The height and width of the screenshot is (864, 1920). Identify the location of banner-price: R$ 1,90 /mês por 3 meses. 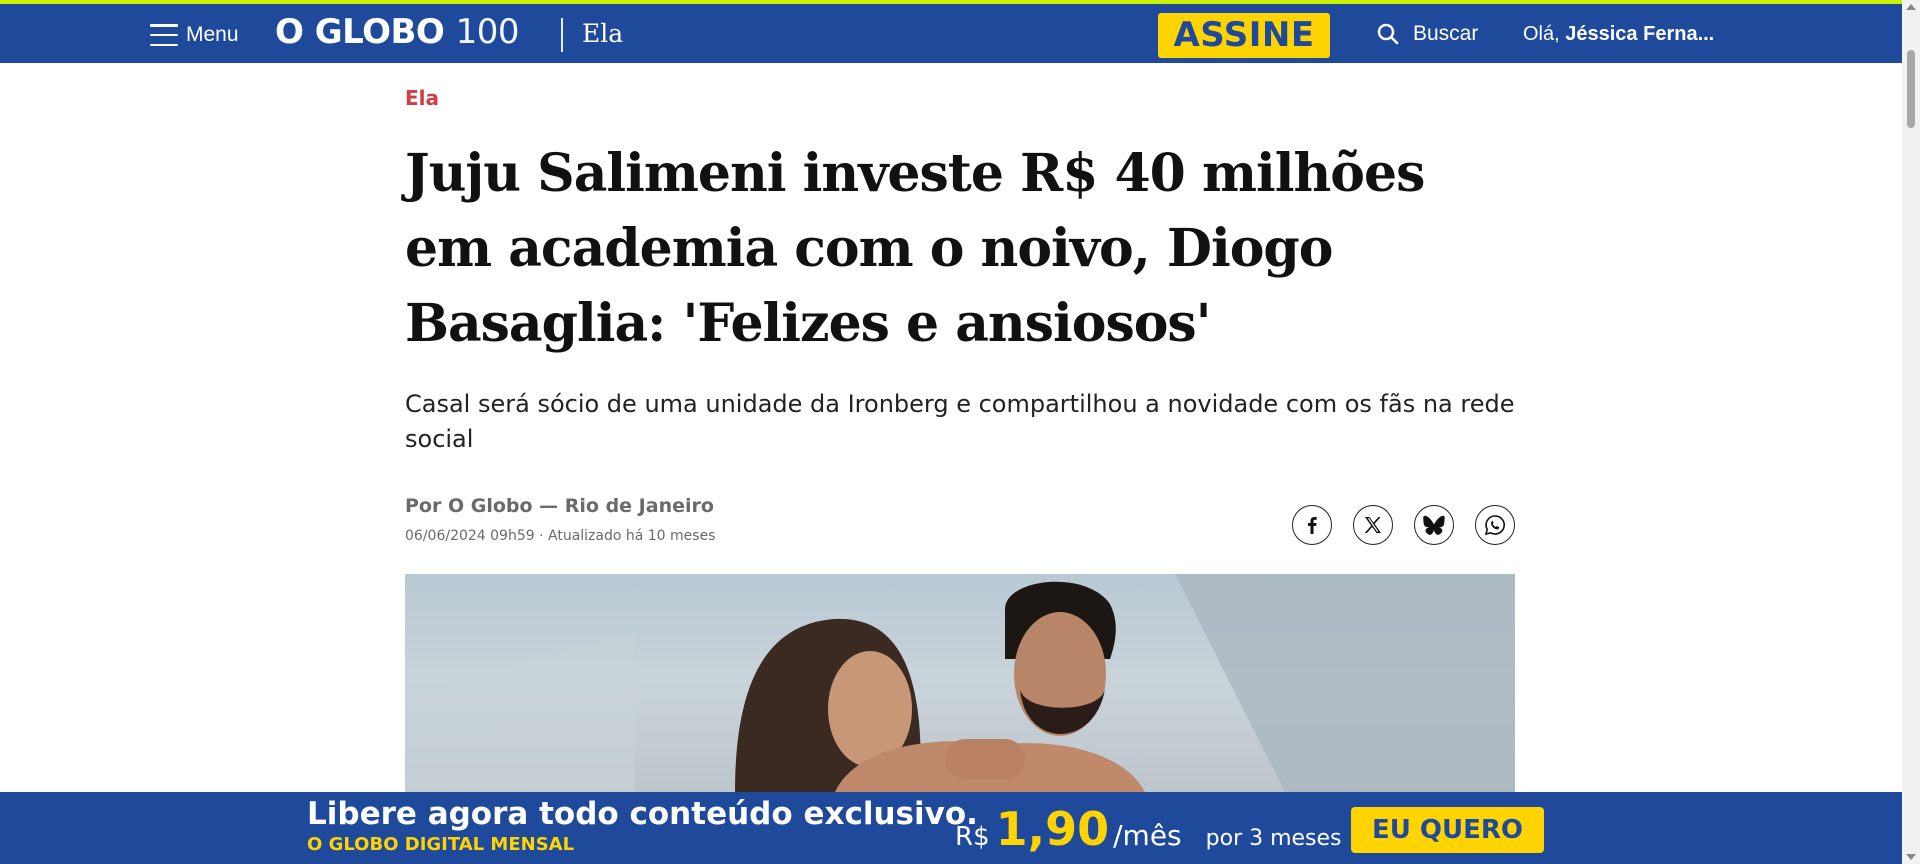
(1148, 829).